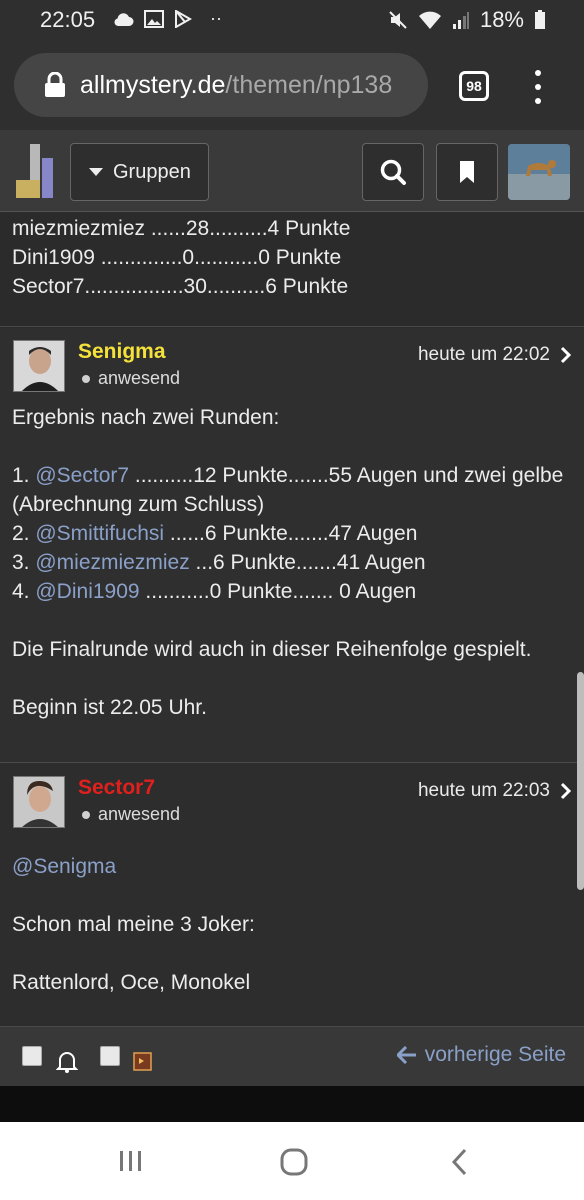 The image size is (584, 1200). I want to click on previous-page-link: vorherige Seite, so click(481, 1055).